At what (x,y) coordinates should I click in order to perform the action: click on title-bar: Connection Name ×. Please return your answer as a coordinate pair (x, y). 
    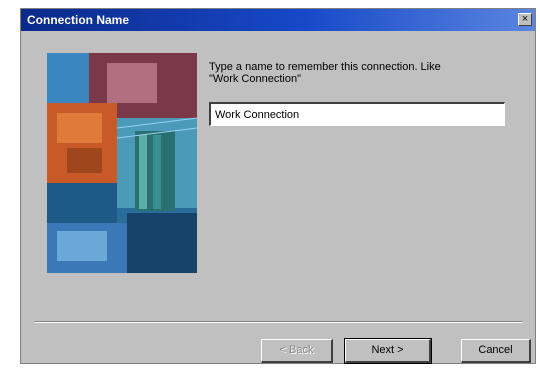
    Looking at the image, I should click on (278, 20).